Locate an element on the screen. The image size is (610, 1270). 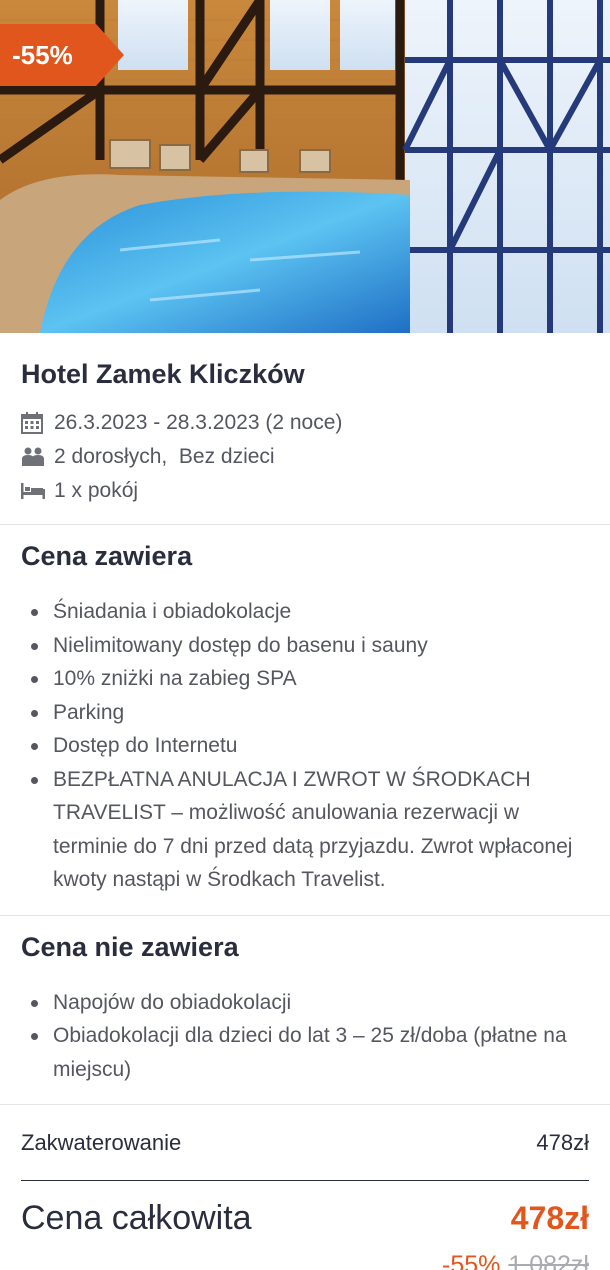
guests-row: 2 dorosłych, Bez dzieci is located at coordinates (305, 457).